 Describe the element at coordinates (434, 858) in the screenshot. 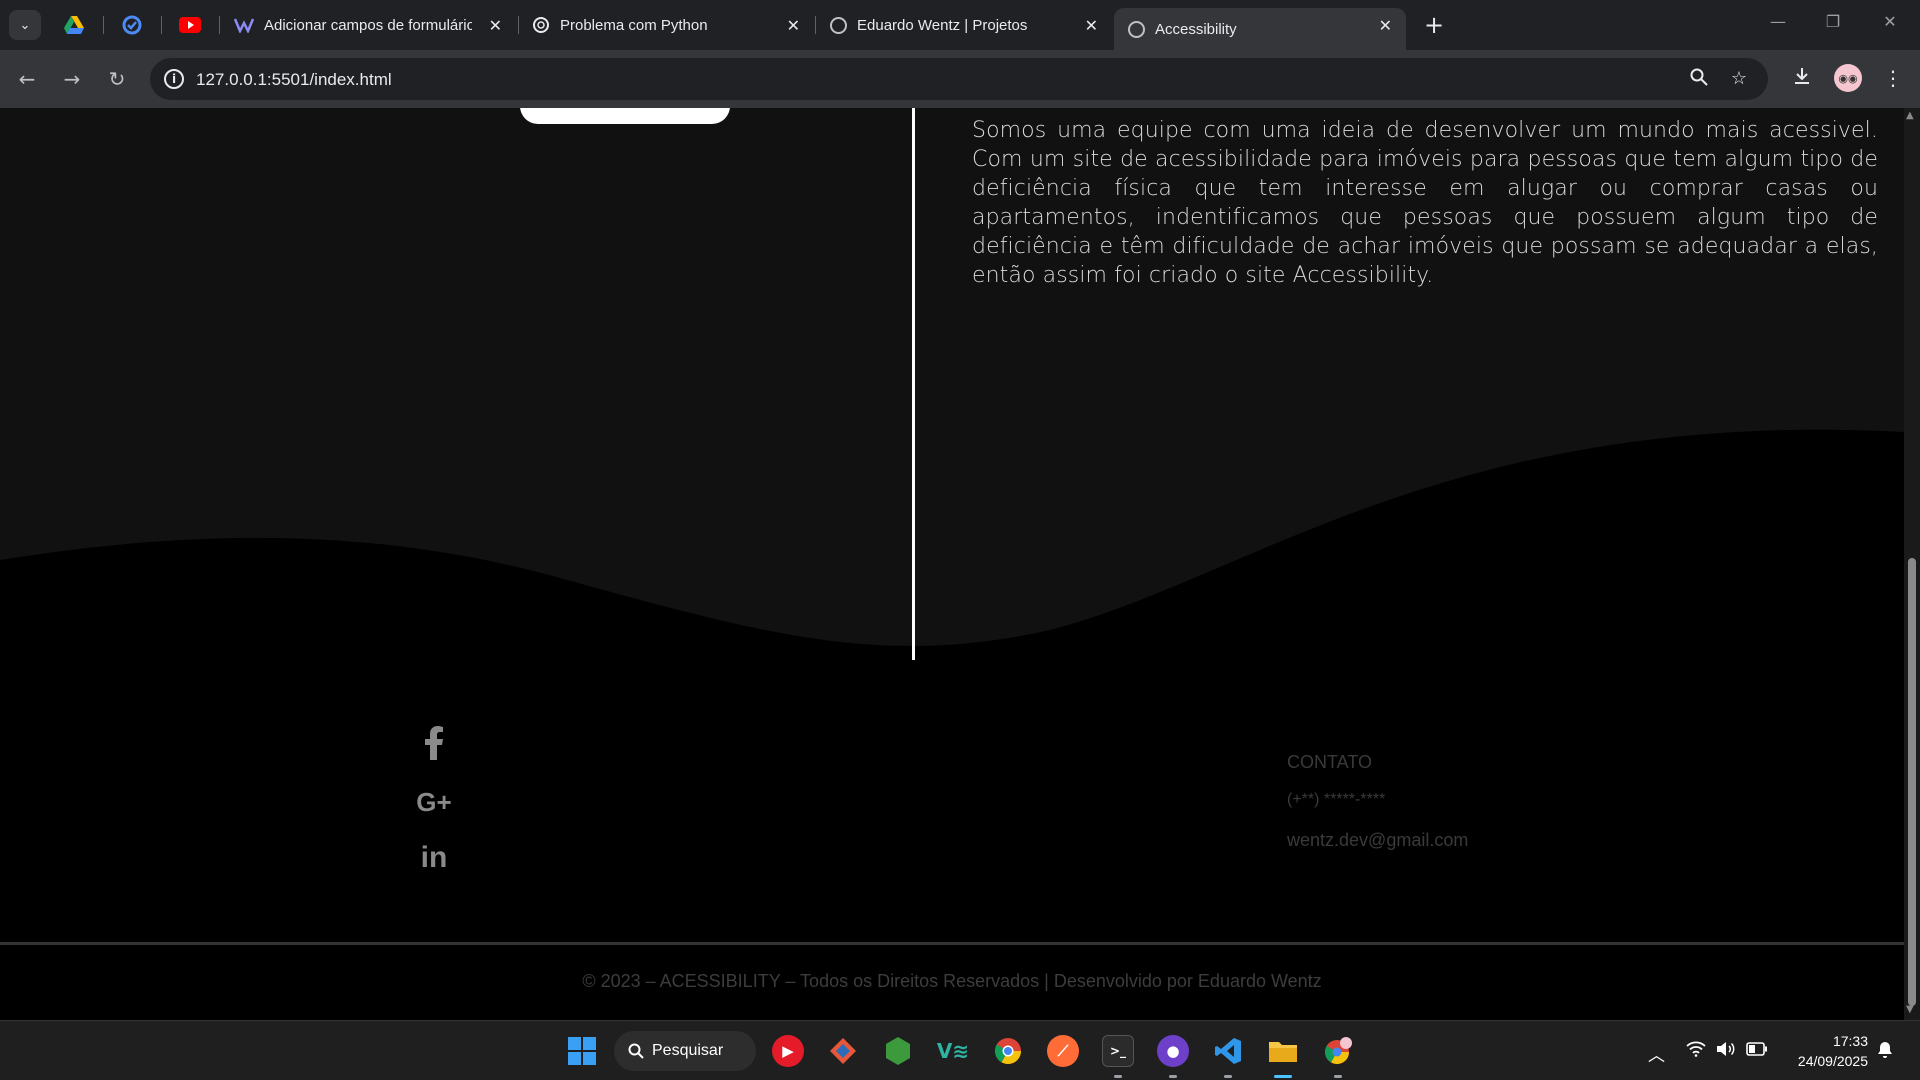

I see `linkedin-icon: in` at that location.